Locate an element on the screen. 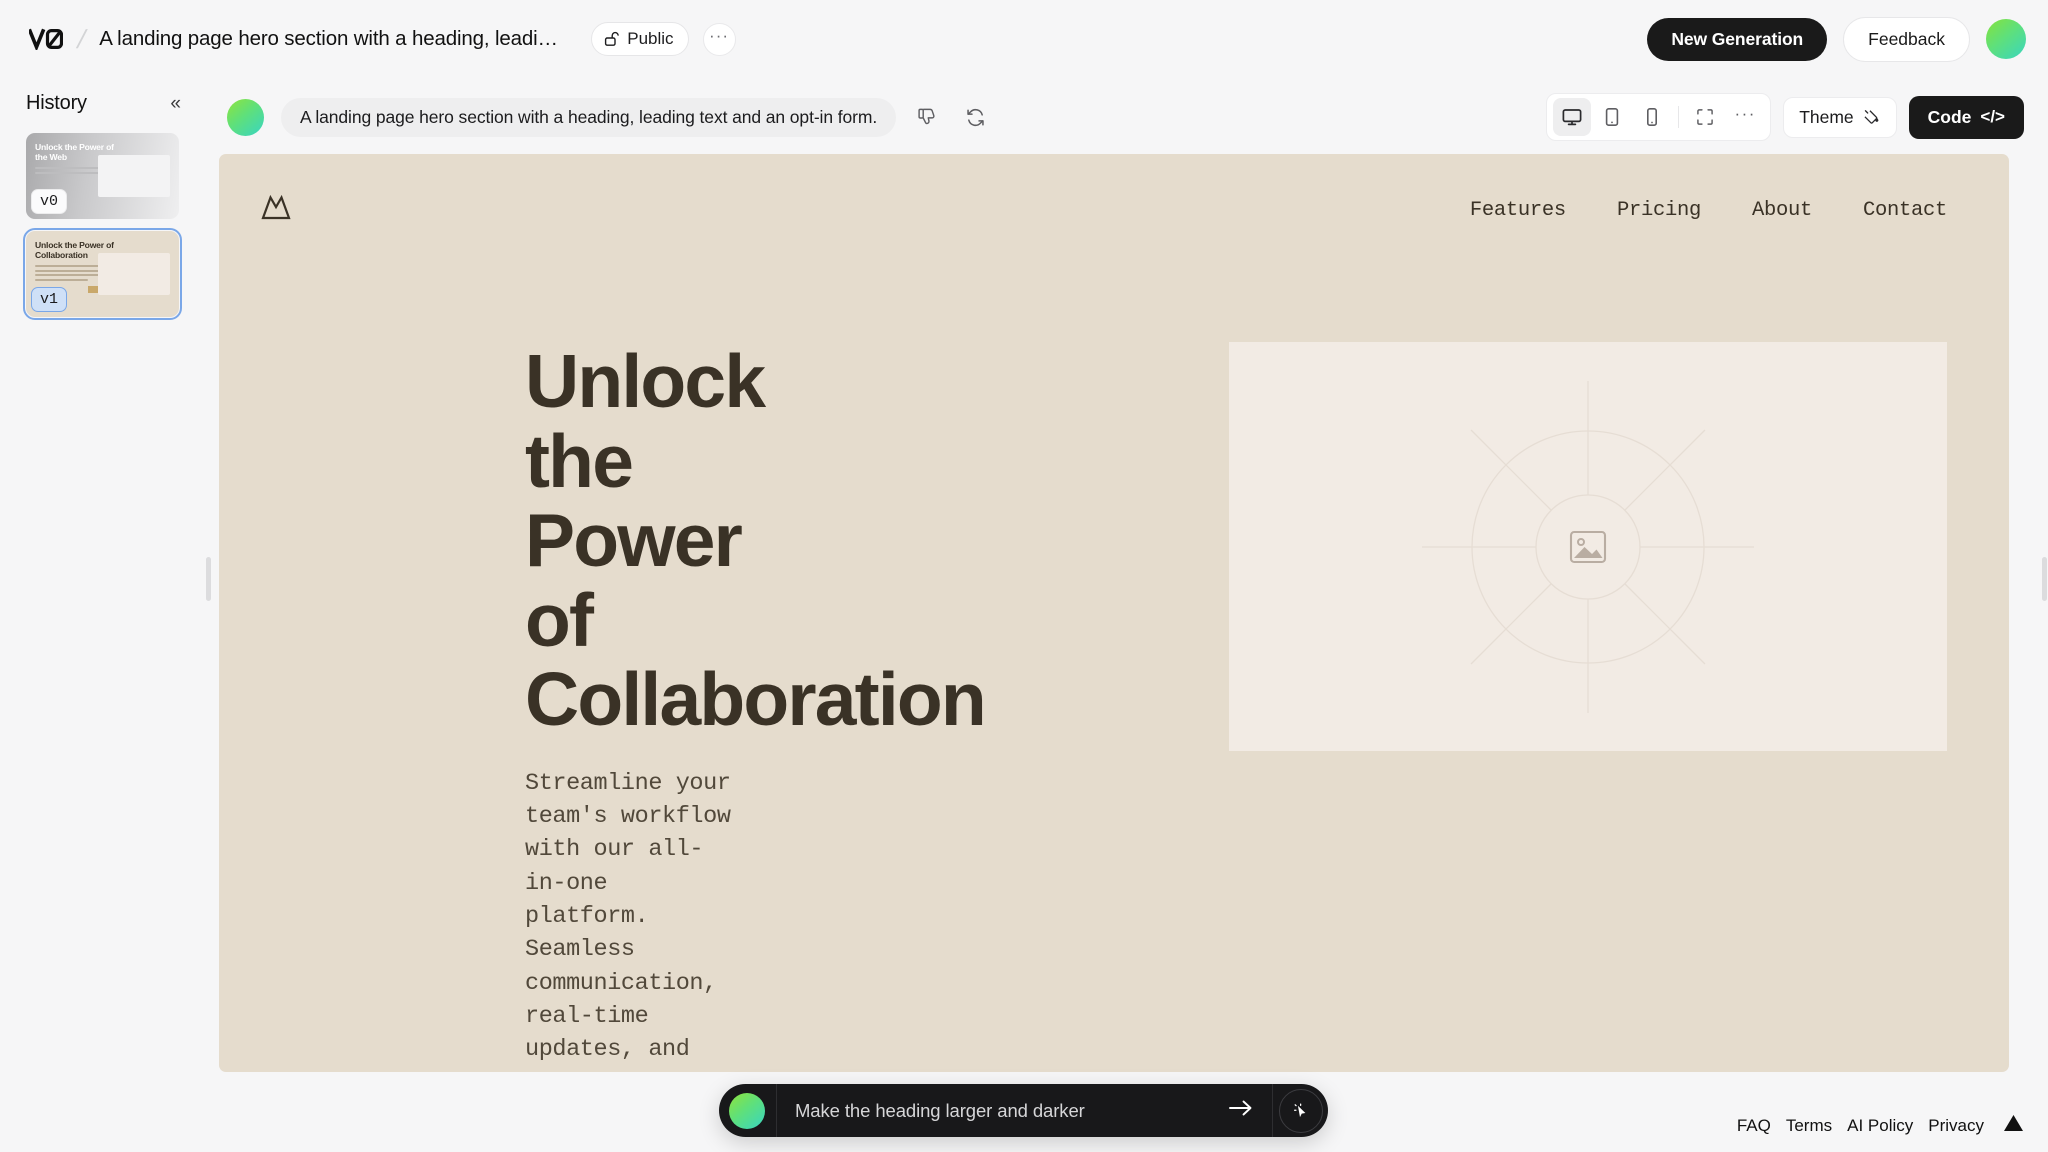 This screenshot has height=1152, width=2048. history-item-v0: Unlock the Power of the Web v0 is located at coordinates (102, 176).